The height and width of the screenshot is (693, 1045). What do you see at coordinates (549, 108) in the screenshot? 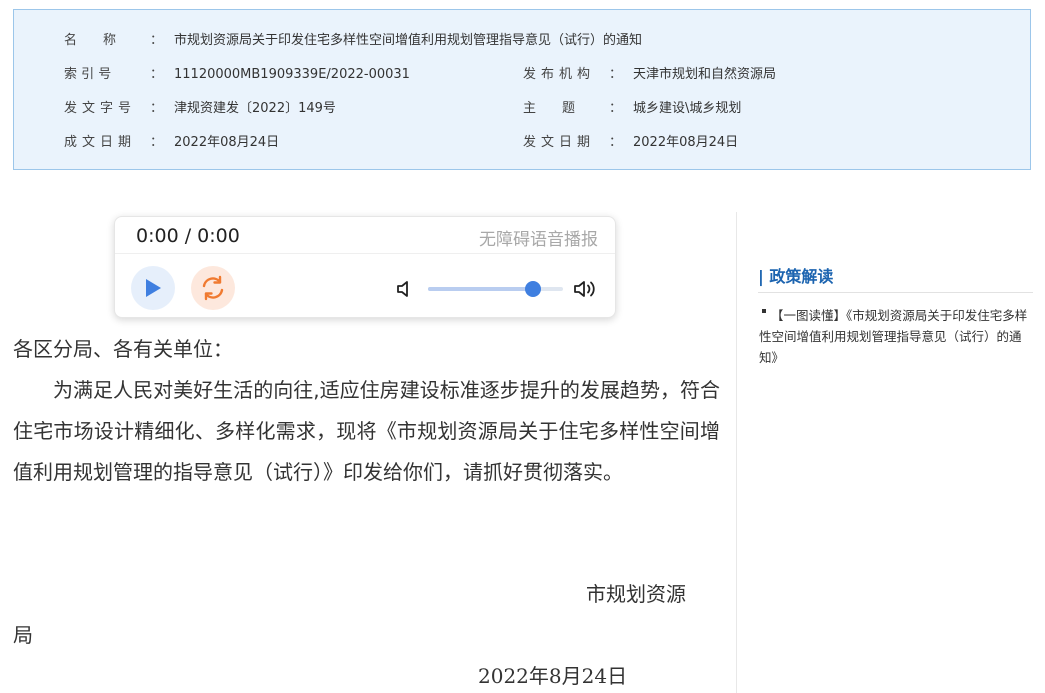
I see `subject-label: 主 题` at bounding box center [549, 108].